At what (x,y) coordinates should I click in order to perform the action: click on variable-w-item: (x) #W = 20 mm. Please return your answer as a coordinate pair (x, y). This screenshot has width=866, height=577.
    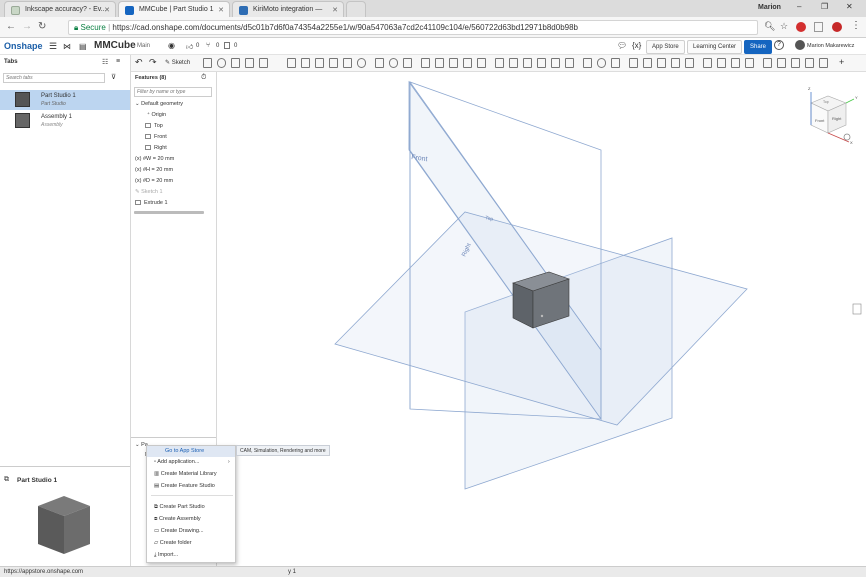
    Looking at the image, I should click on (154, 159).